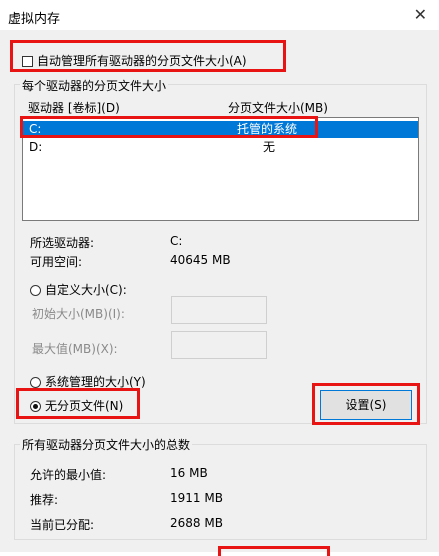 The height and width of the screenshot is (556, 439). I want to click on highlight-box-set, so click(366, 404).